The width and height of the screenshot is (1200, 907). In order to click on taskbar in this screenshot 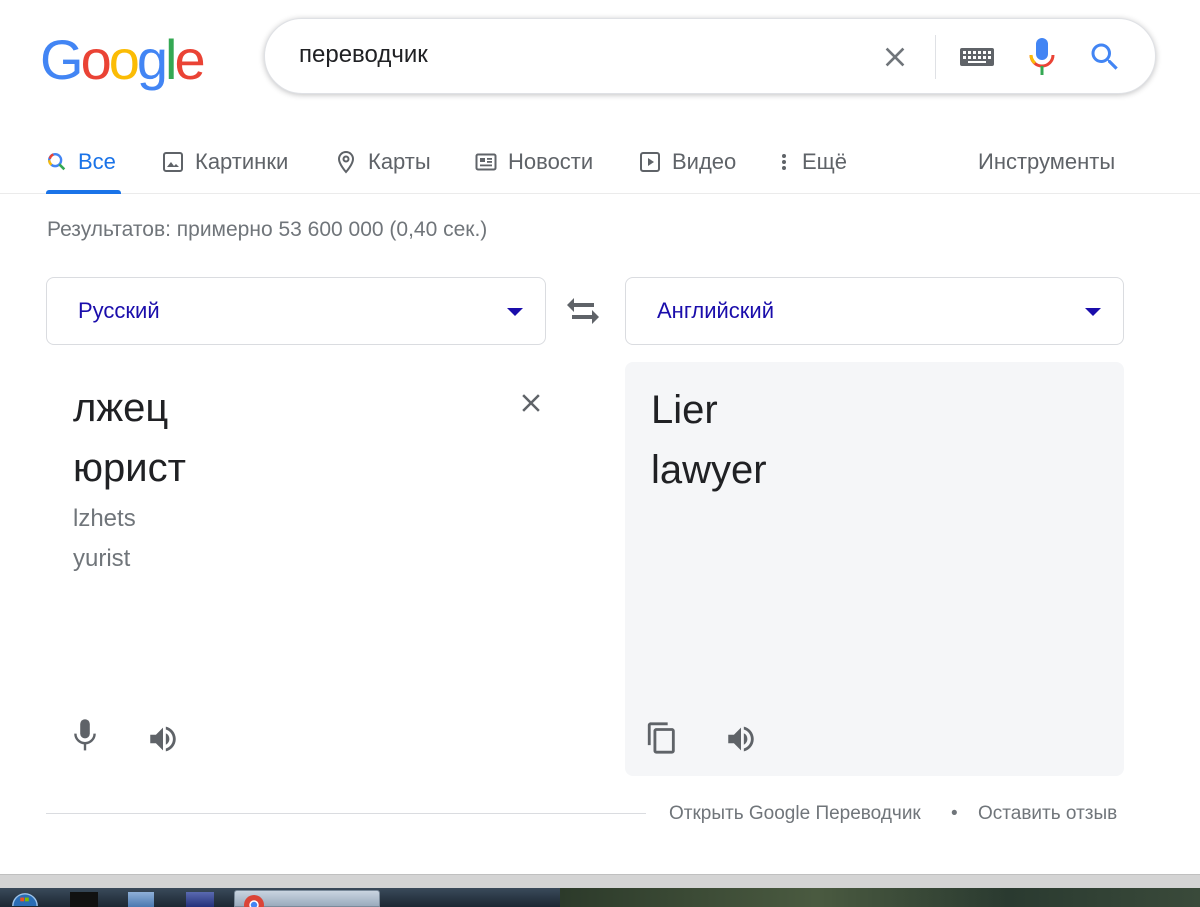, I will do `click(600, 897)`.